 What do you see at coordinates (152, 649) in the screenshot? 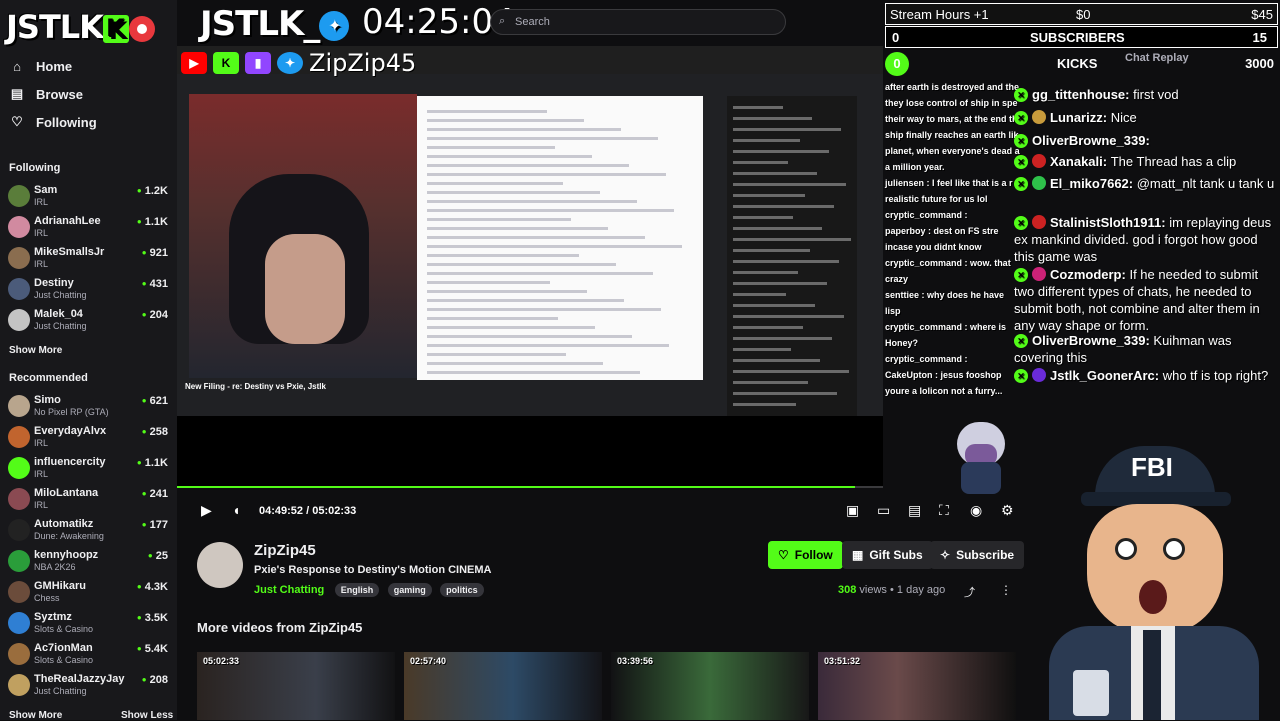
I see `viewer-count: 5.4K` at bounding box center [152, 649].